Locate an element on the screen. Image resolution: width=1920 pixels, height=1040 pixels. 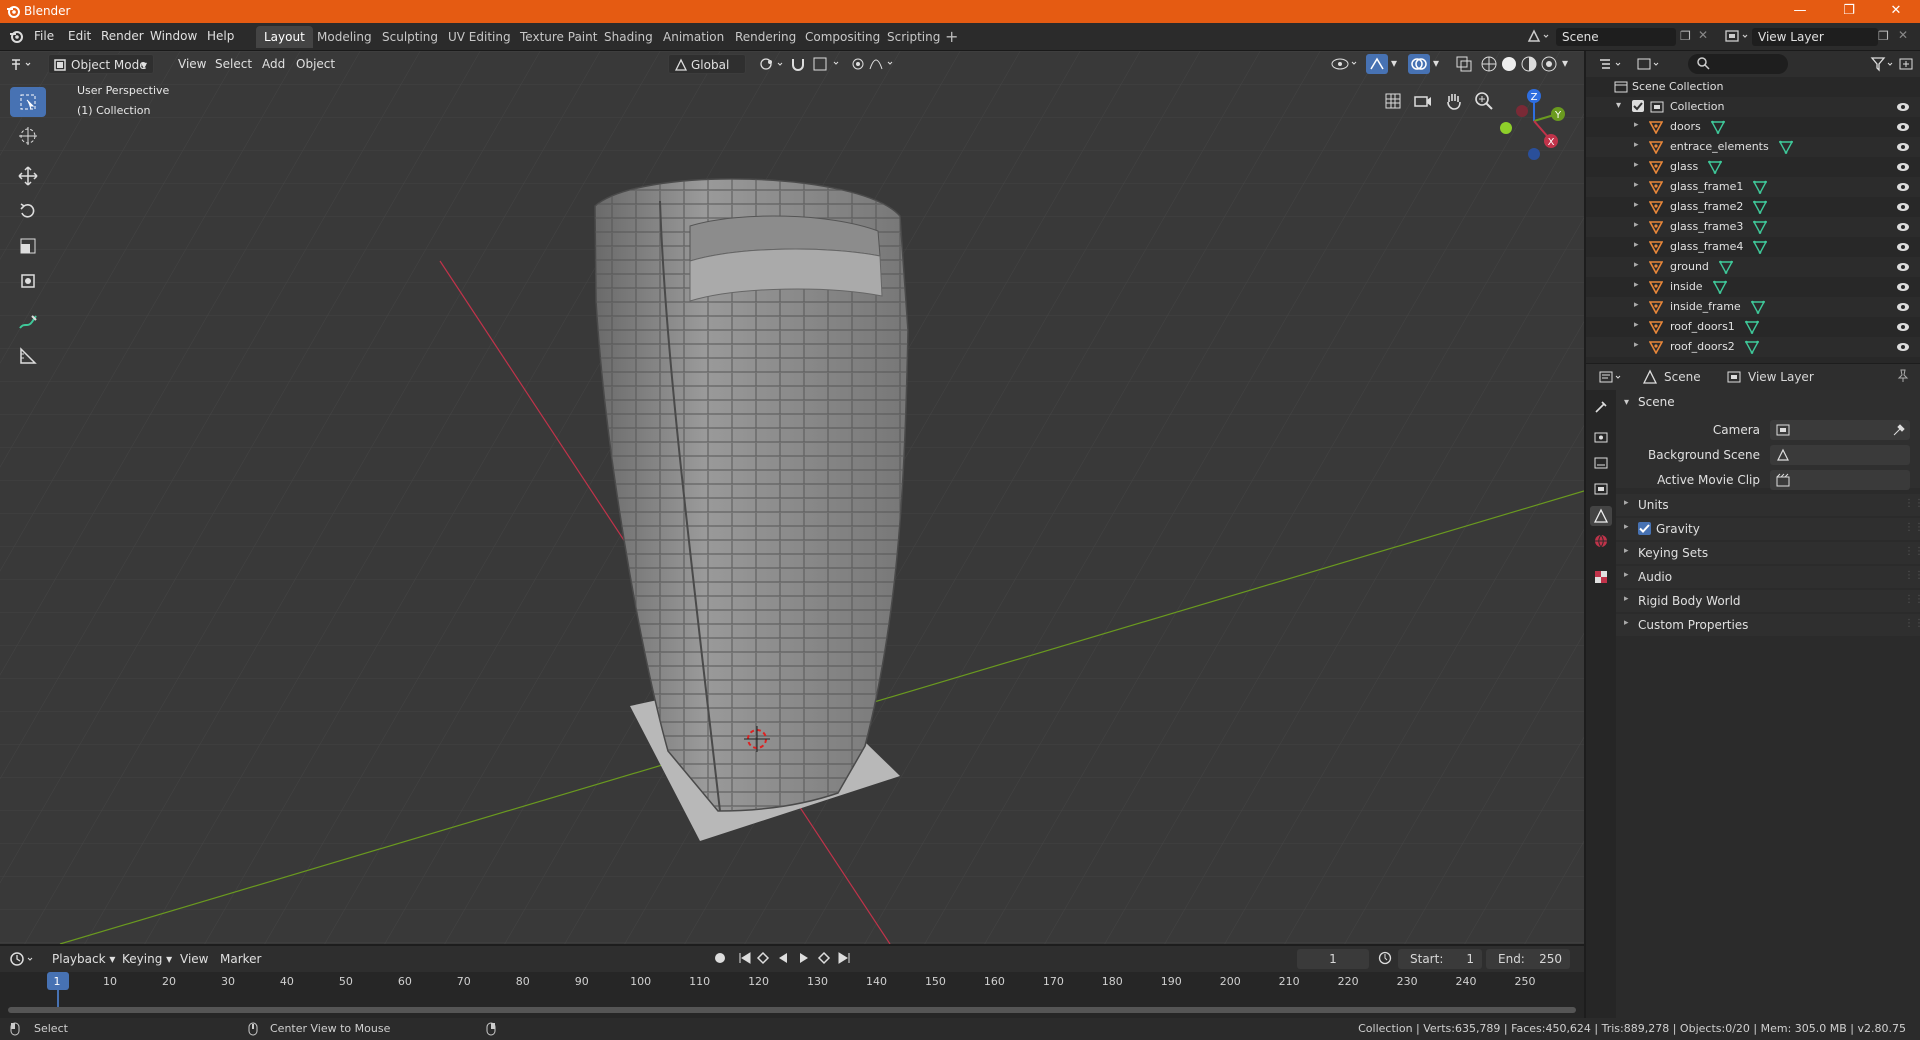
overlays-toggle-icon is located at coordinates (1419, 64).